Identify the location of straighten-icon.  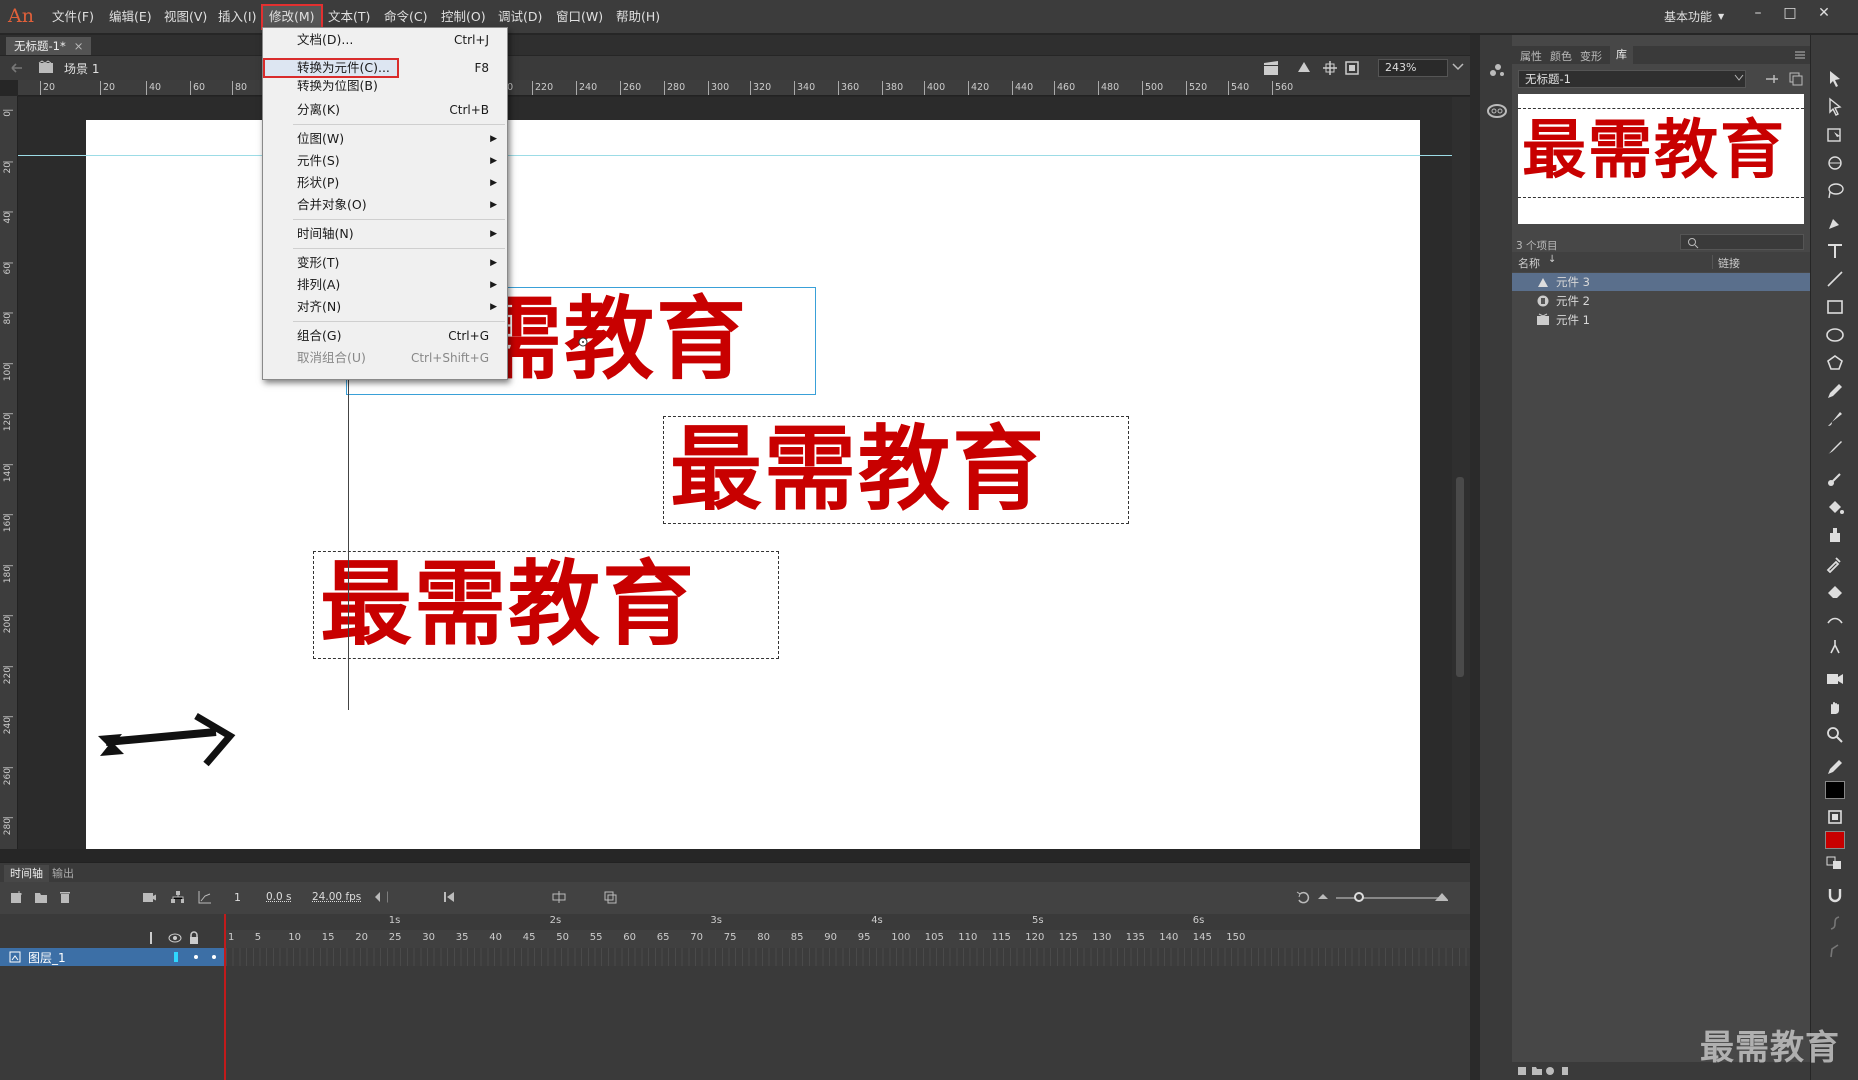
(1835, 951).